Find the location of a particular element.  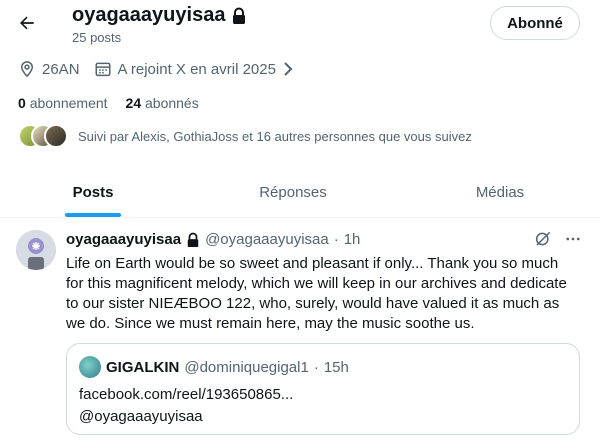

tab-posts-label: Posts is located at coordinates (93, 192).